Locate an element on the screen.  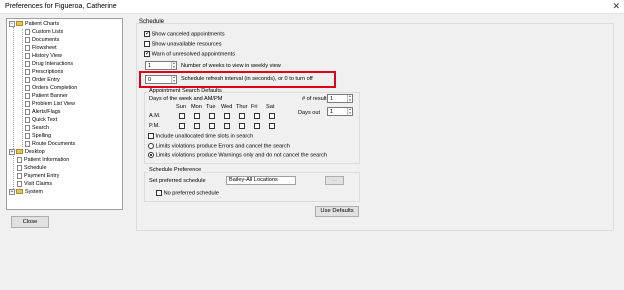
limits-warnings-radio is located at coordinates (151, 155).